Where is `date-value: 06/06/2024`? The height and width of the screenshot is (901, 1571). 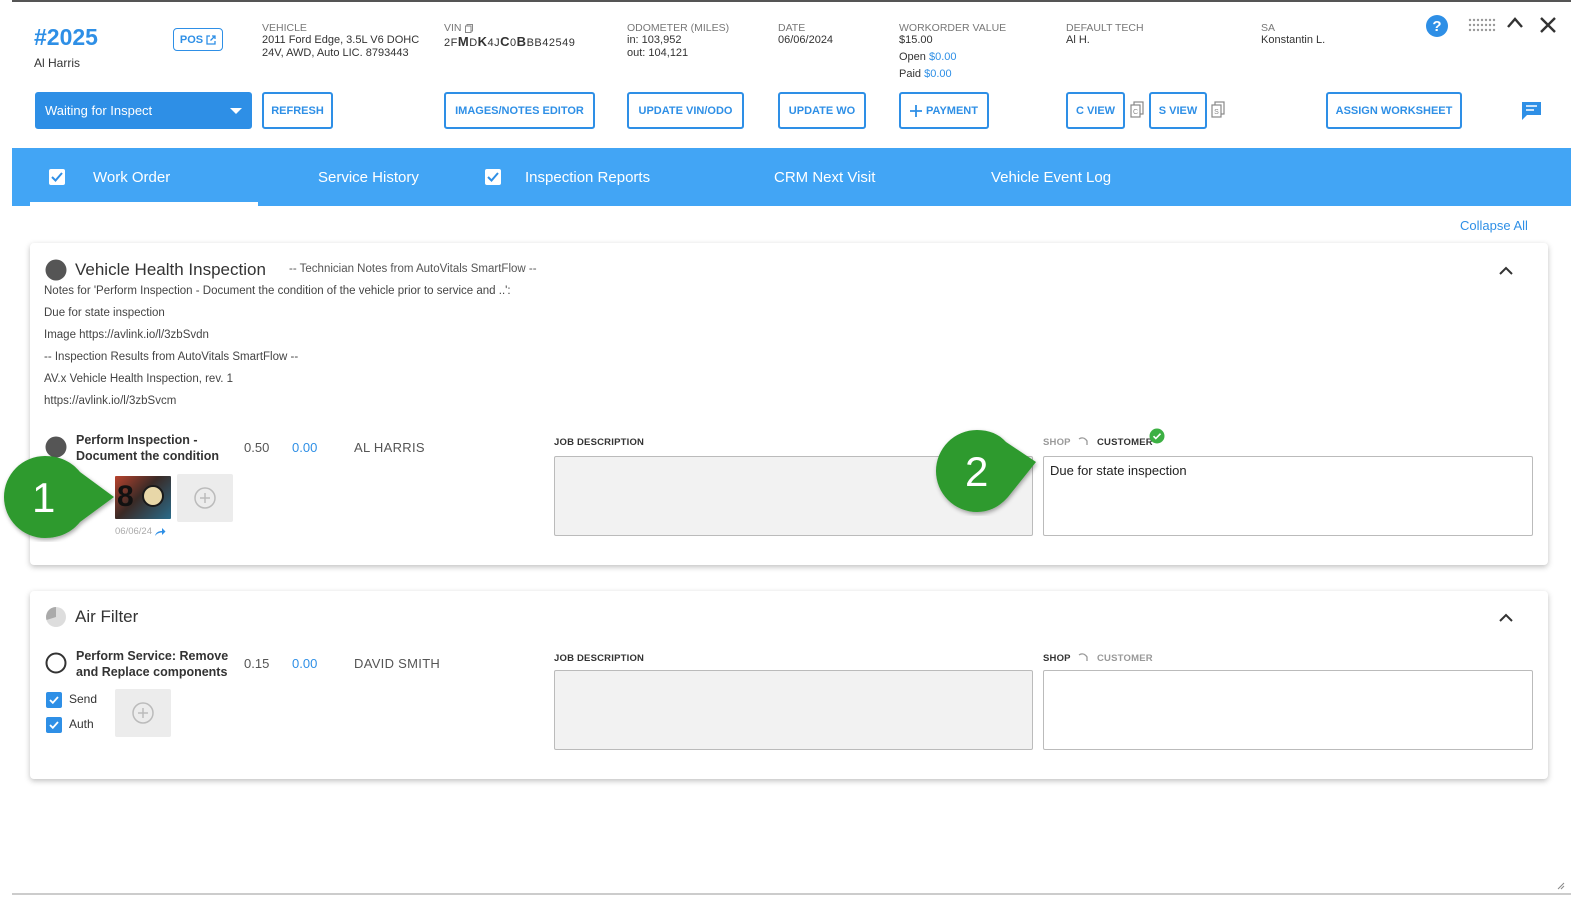 date-value: 06/06/2024 is located at coordinates (806, 40).